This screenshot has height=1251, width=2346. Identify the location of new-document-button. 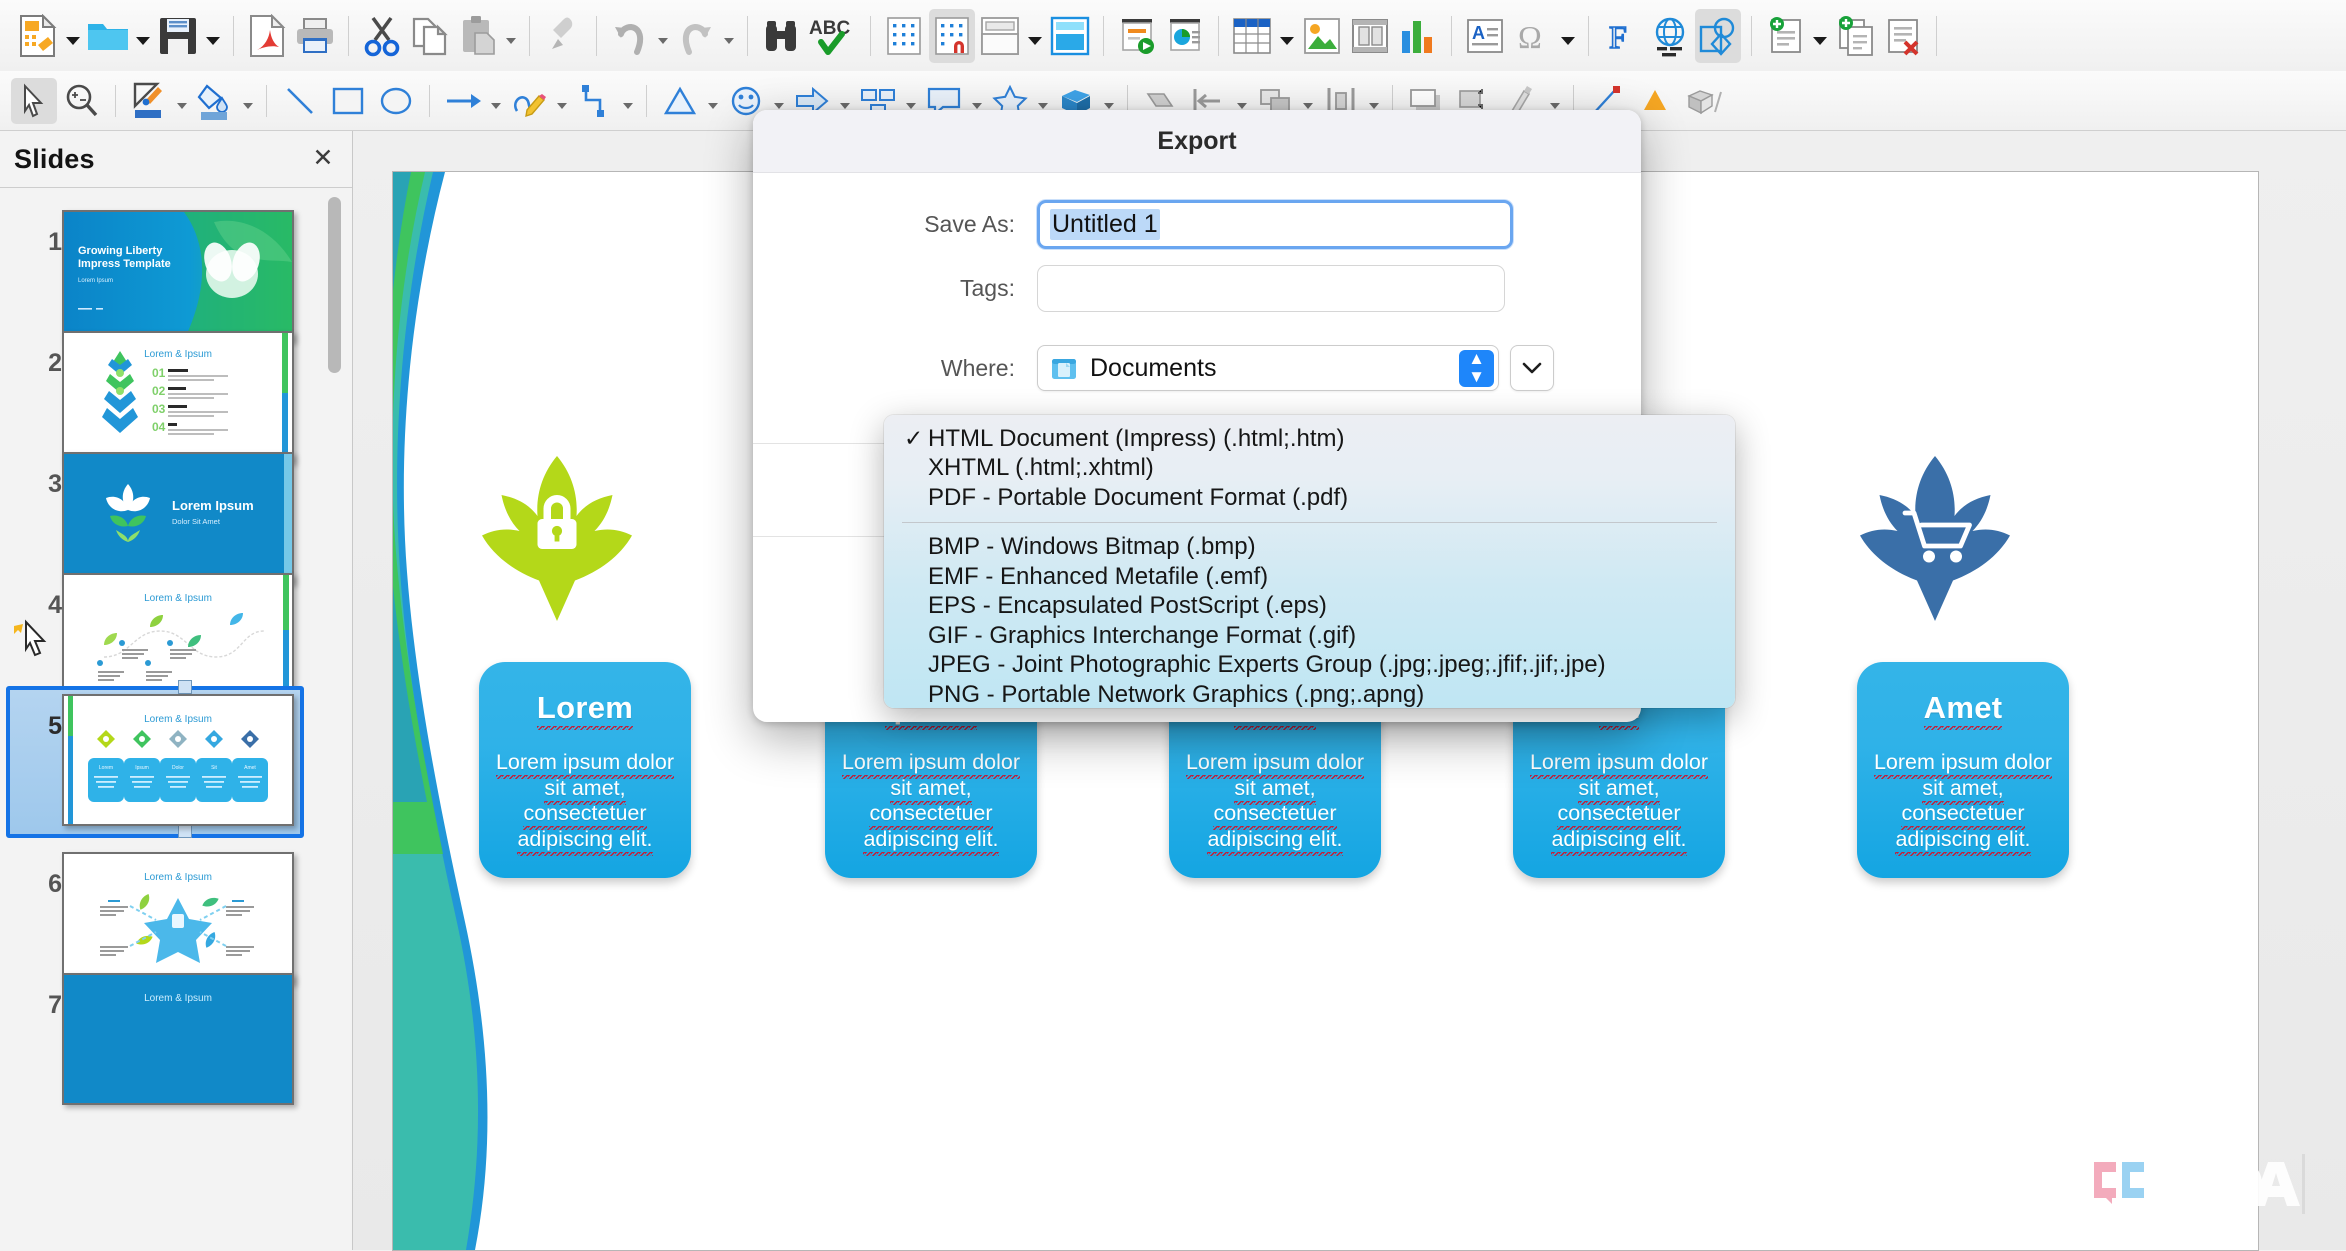
(38, 36).